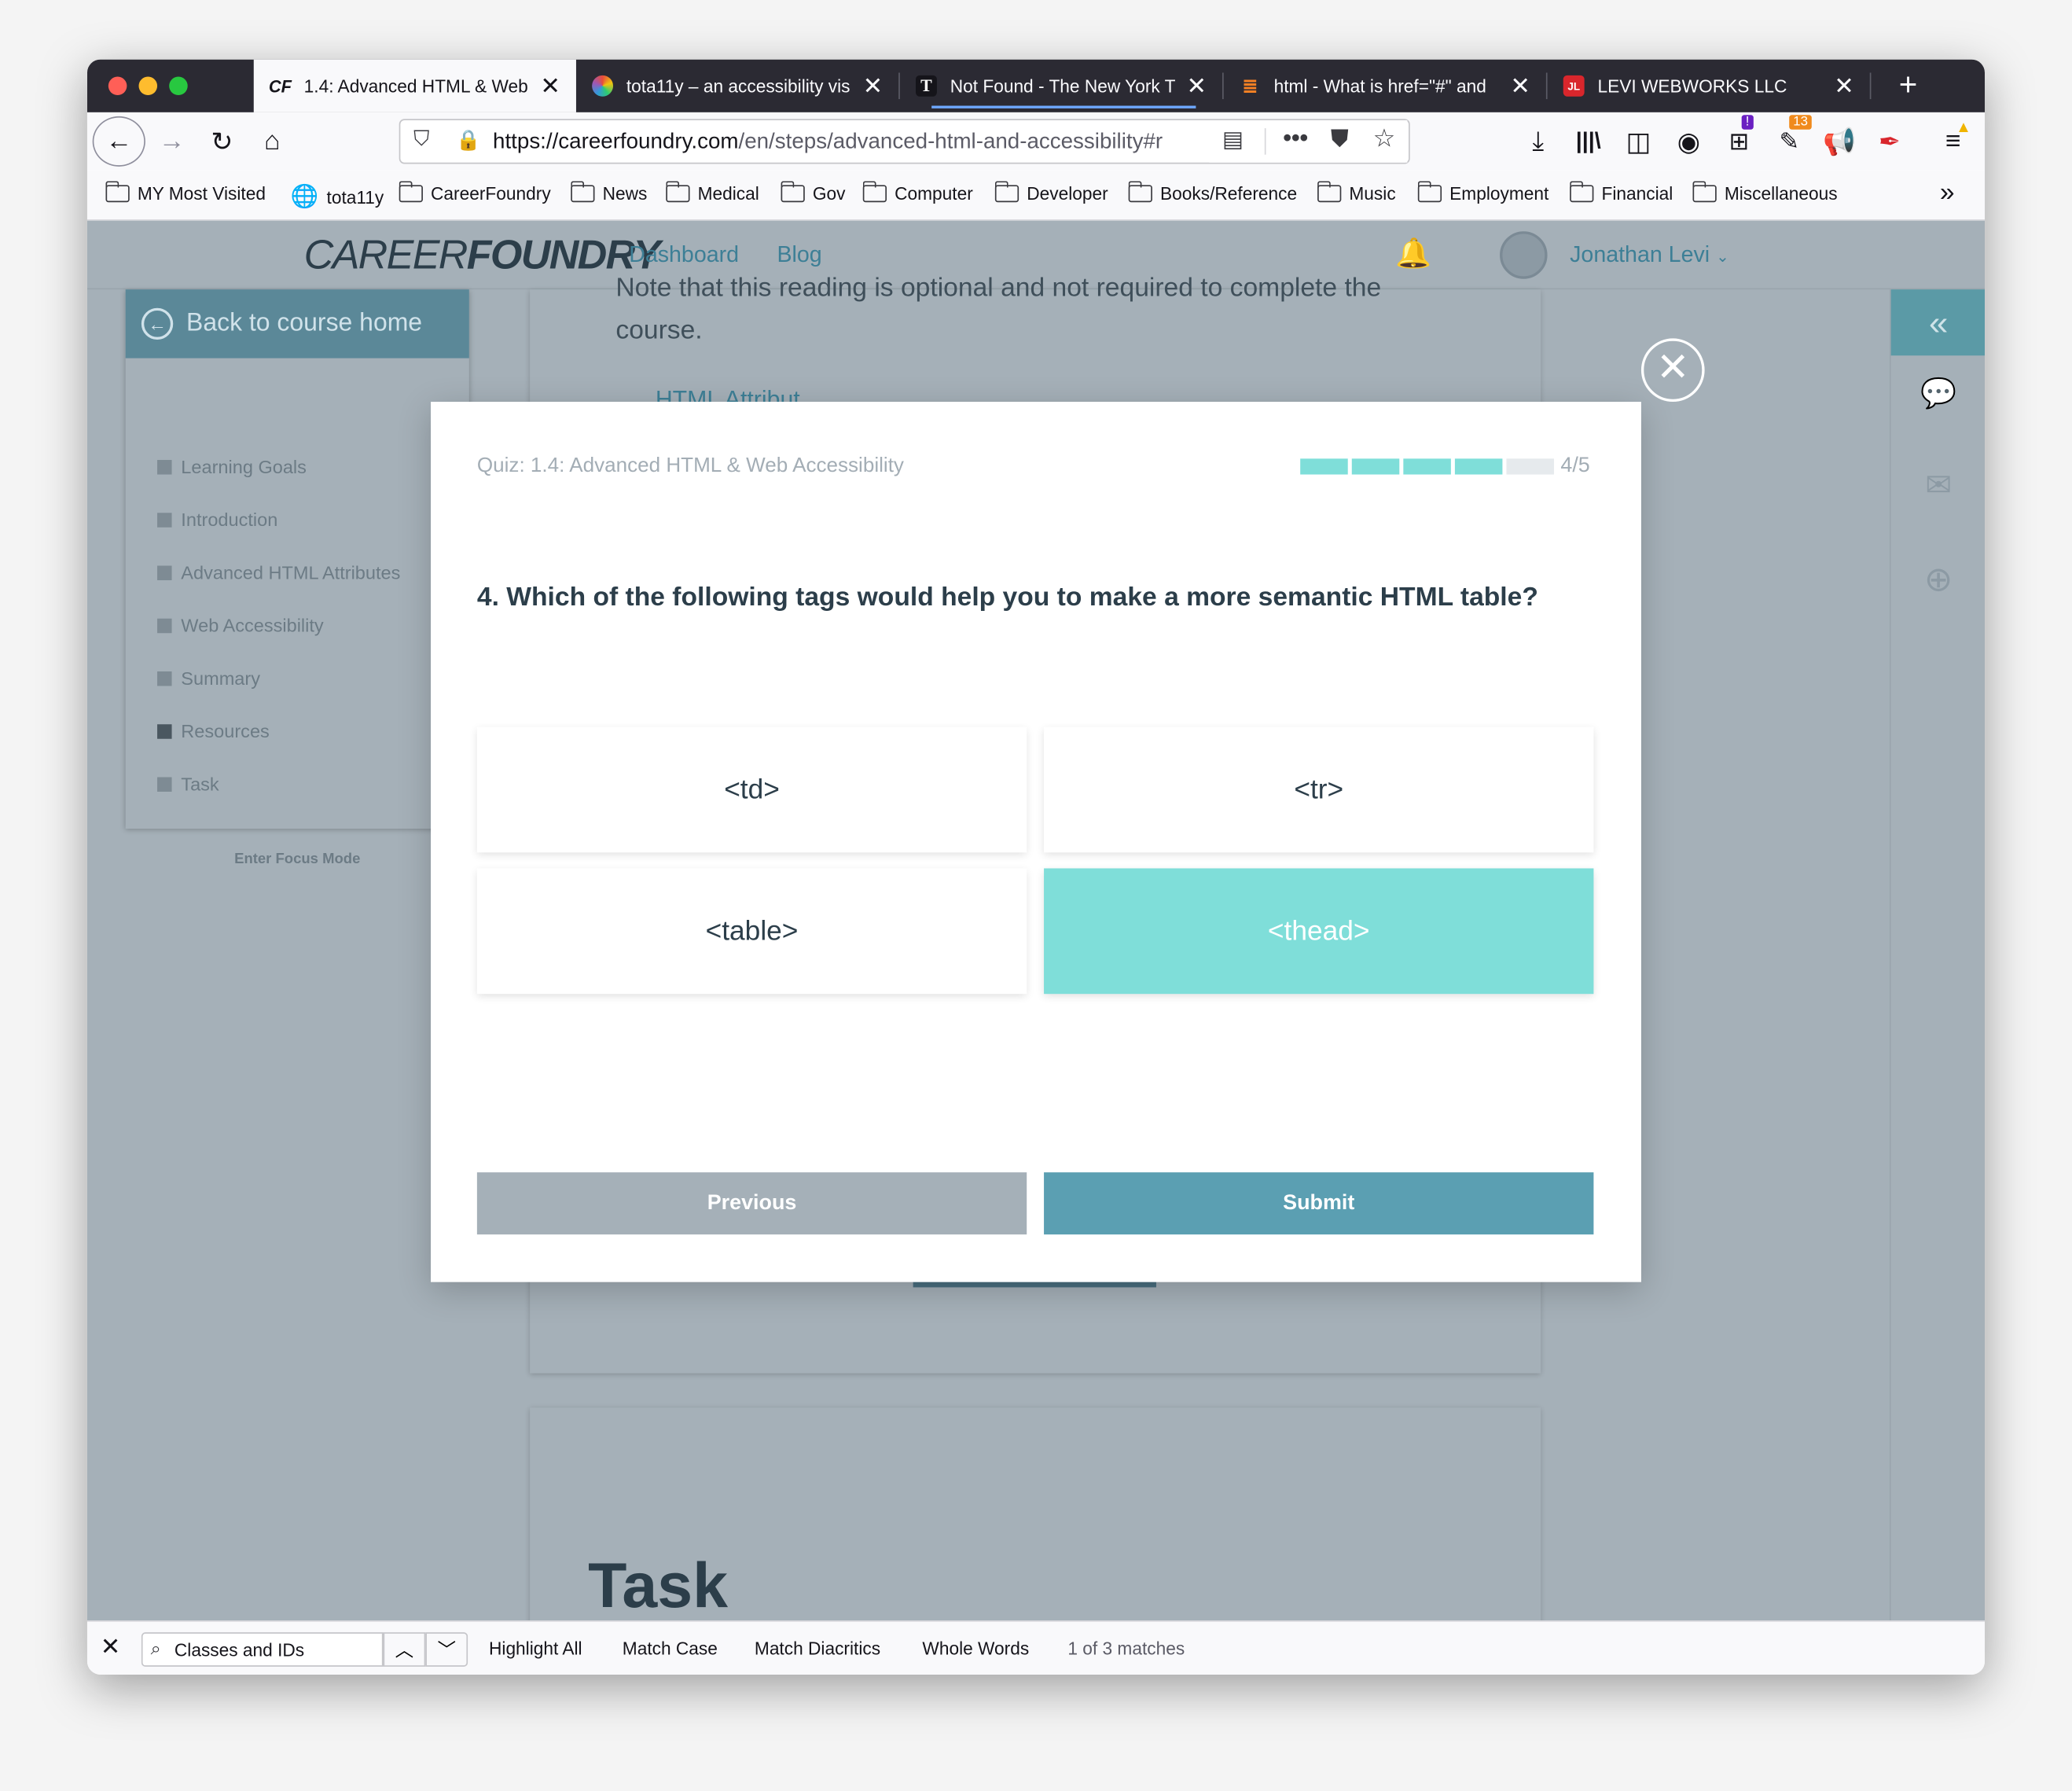 The width and height of the screenshot is (2072, 1791). What do you see at coordinates (297, 859) in the screenshot?
I see `enter-focus-mode-link: Enter Focus Mode` at bounding box center [297, 859].